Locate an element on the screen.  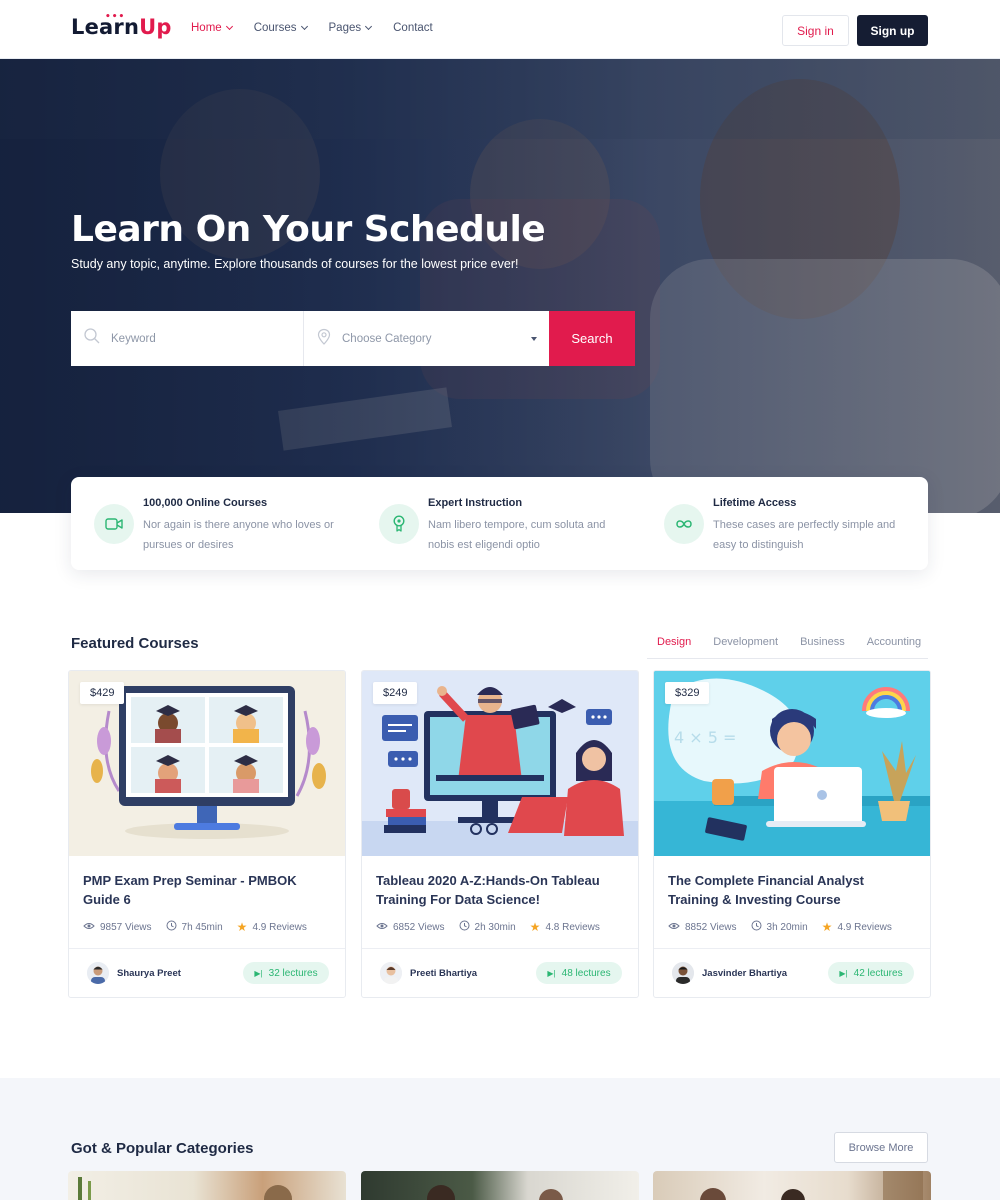
duration-meta: 7h 45min is located at coordinates (194, 927).